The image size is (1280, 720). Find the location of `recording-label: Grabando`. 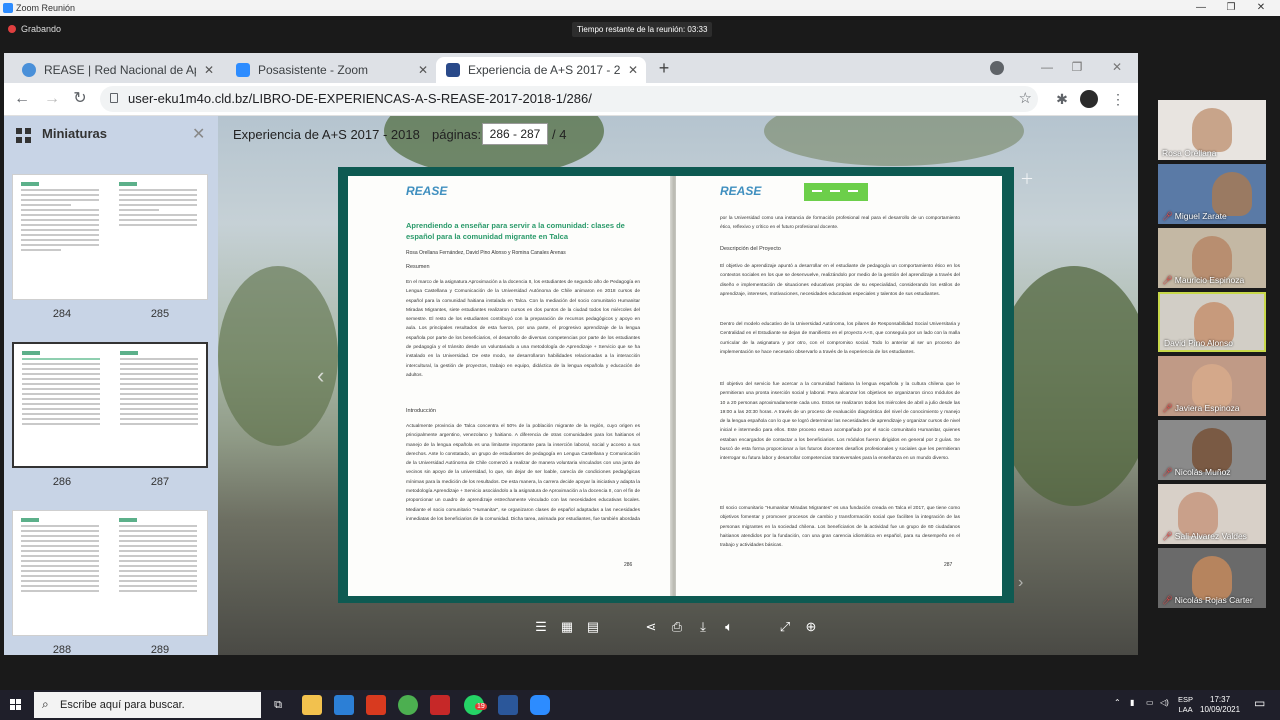

recording-label: Grabando is located at coordinates (41, 29).